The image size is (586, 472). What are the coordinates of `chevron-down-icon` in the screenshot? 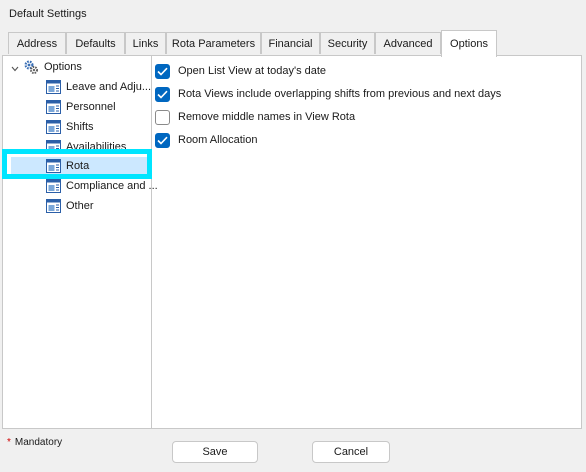 It's located at (15, 69).